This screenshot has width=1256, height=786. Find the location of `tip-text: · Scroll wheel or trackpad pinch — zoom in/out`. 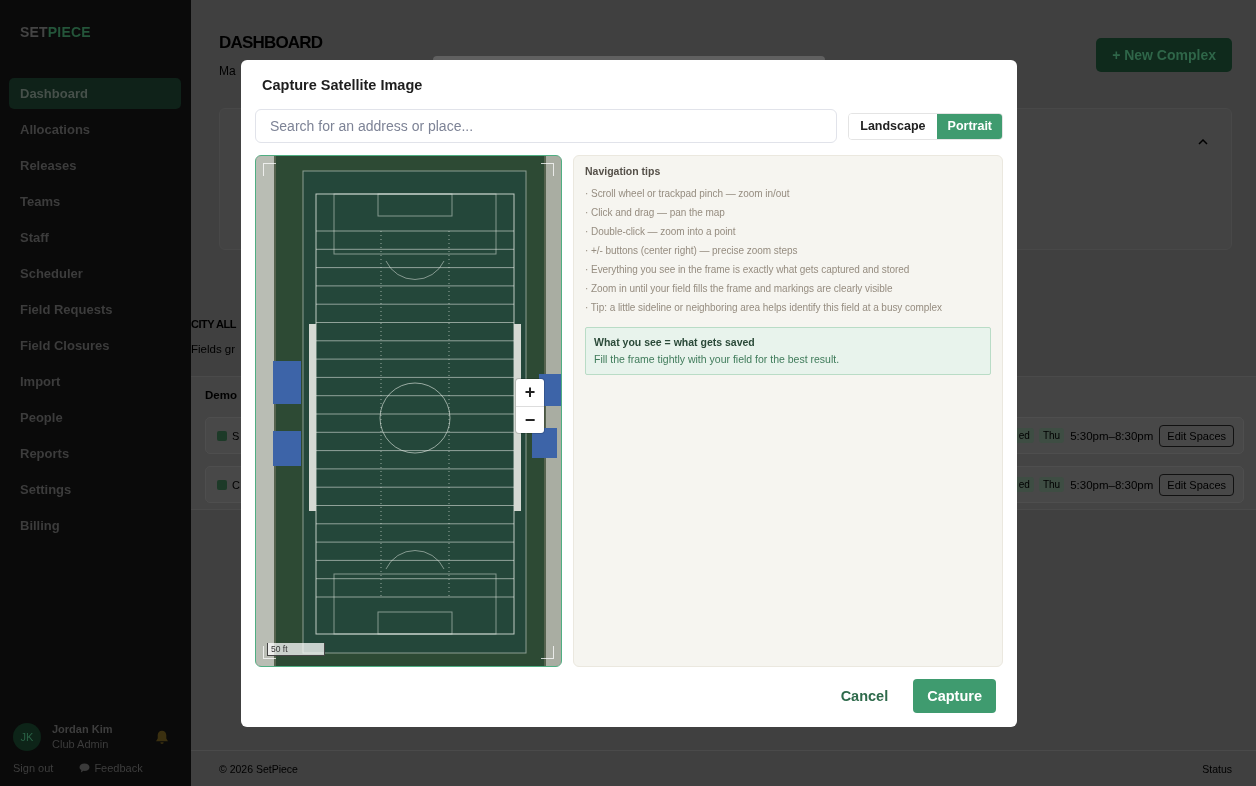

tip-text: · Scroll wheel or trackpad pinch — zoom in/out is located at coordinates (688, 194).